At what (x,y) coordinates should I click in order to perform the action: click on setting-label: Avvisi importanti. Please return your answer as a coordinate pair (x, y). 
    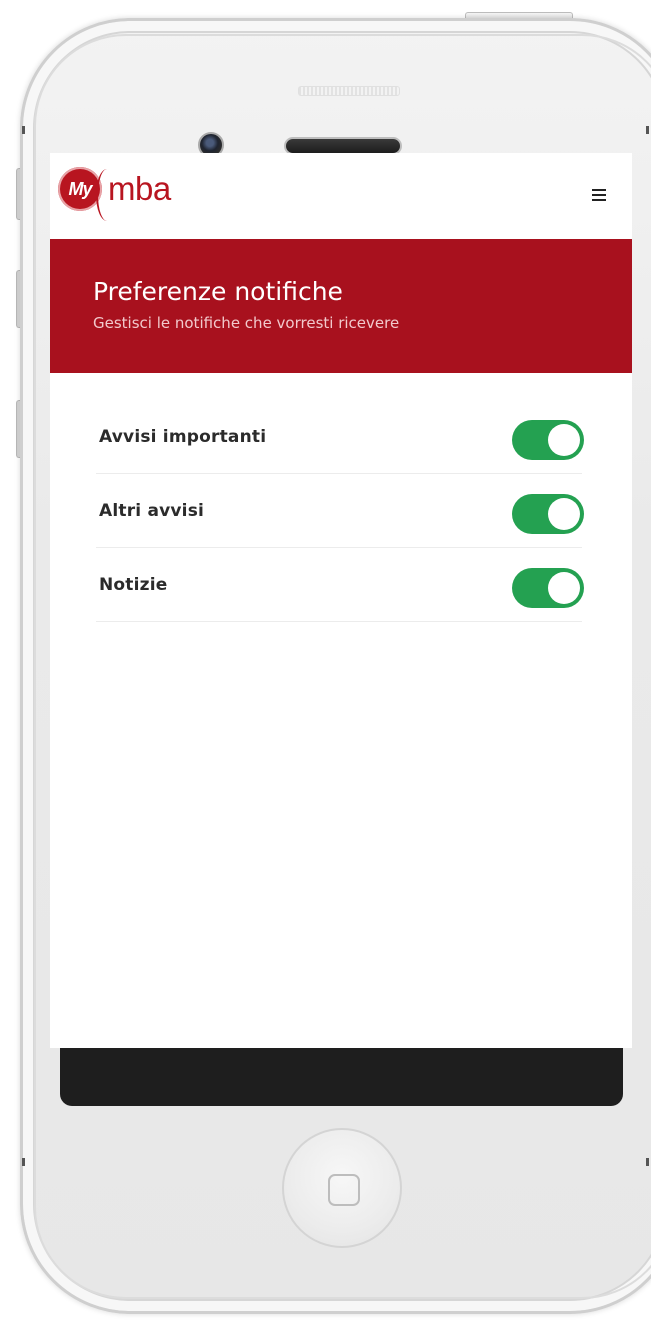
    Looking at the image, I should click on (183, 437).